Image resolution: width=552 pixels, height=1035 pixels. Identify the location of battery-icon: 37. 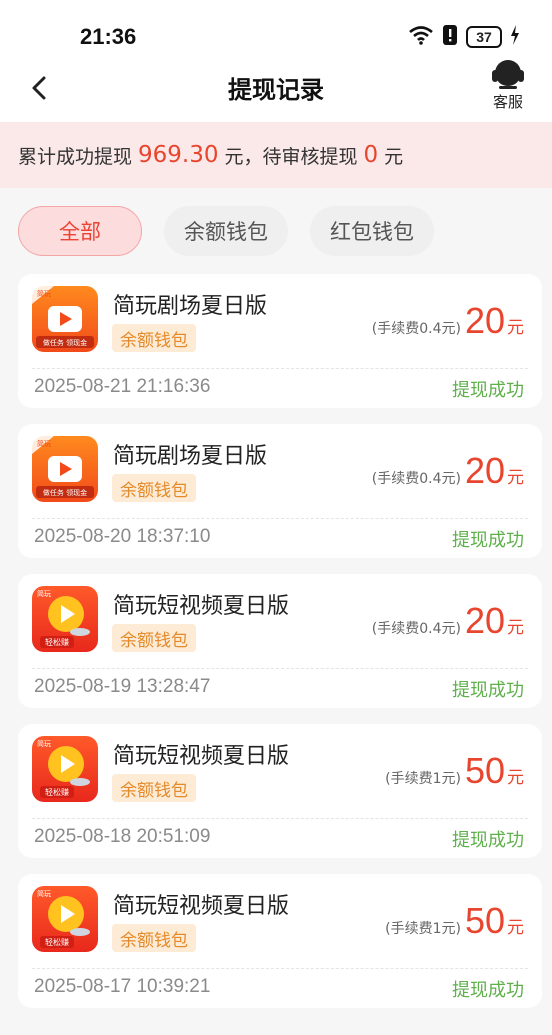
(484, 37).